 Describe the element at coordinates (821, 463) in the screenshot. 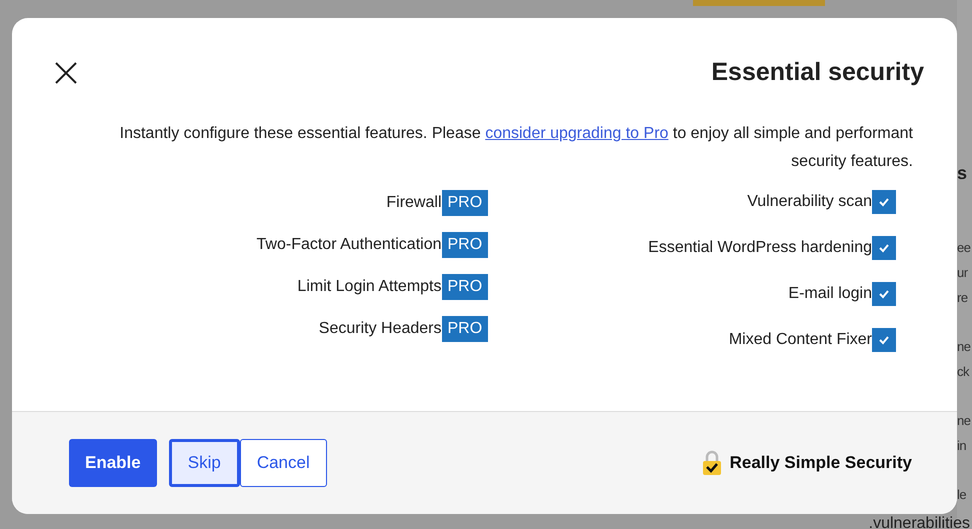

I see `brand-name: Really Simple Security` at that location.